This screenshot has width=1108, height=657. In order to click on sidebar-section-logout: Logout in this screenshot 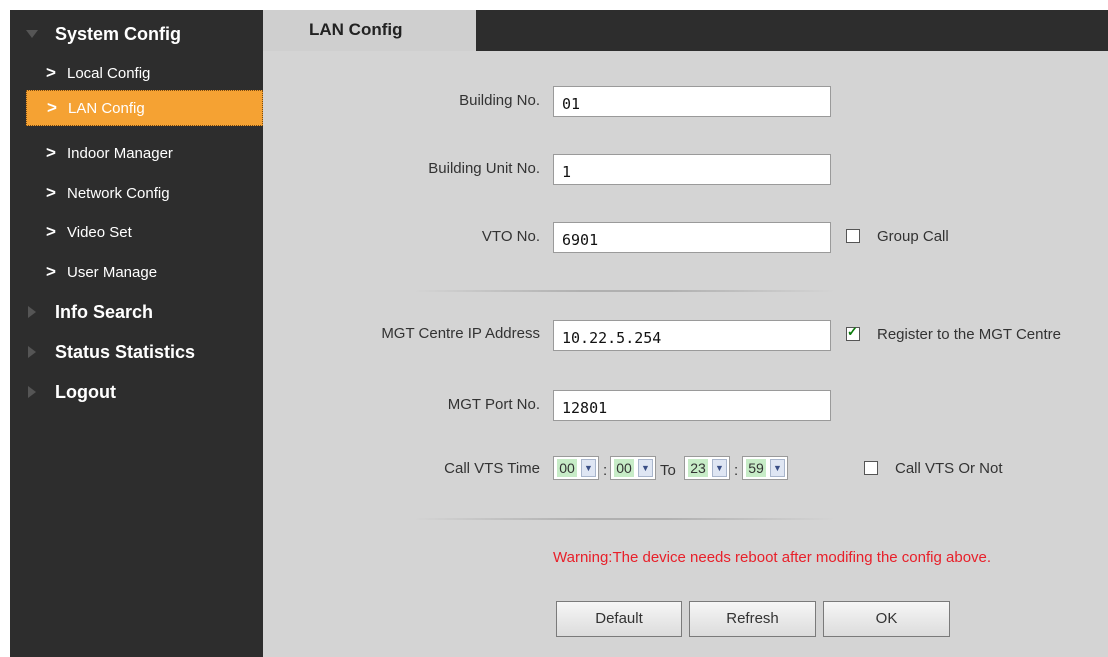, I will do `click(136, 392)`.